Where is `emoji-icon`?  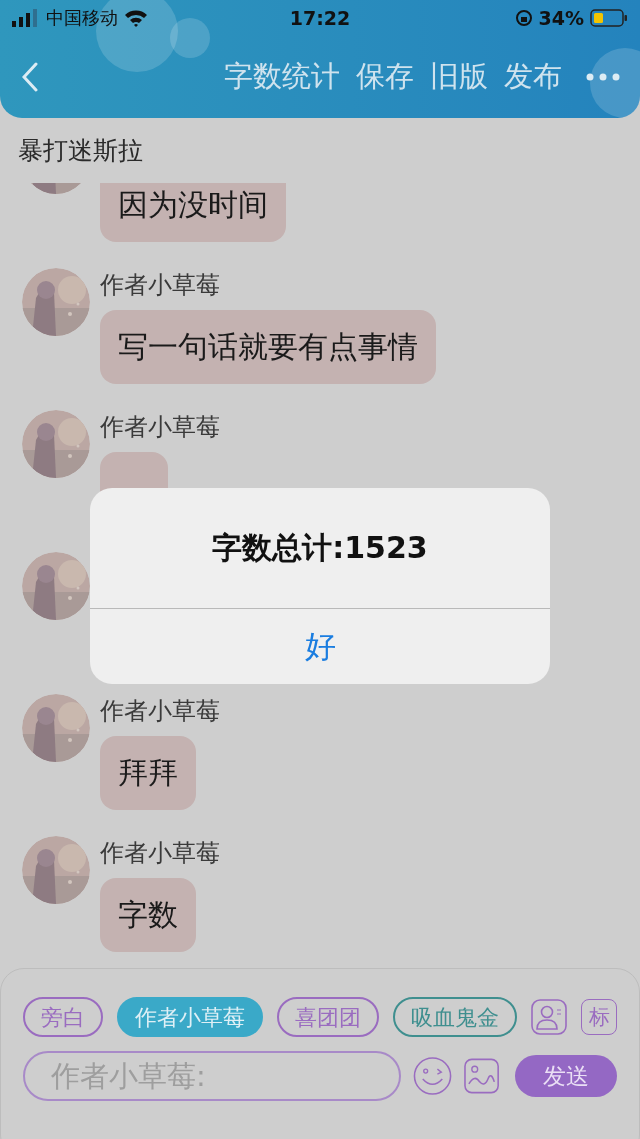
emoji-icon is located at coordinates (433, 1076).